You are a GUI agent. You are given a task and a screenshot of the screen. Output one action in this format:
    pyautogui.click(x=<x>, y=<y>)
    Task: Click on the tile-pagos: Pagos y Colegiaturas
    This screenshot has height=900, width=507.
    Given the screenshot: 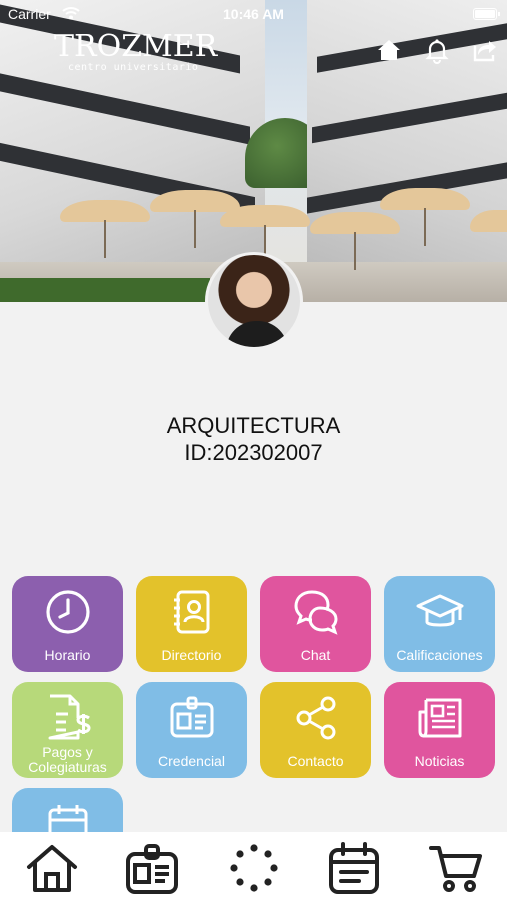 What is the action you would take?
    pyautogui.click(x=67, y=730)
    